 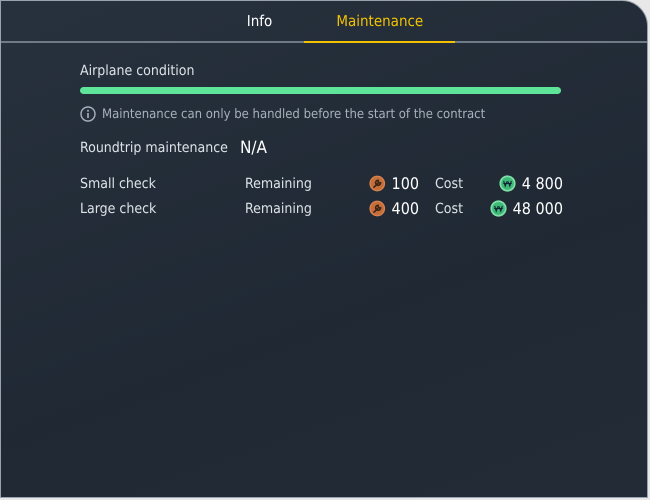 I want to click on cost-value: 4 800, so click(x=542, y=183).